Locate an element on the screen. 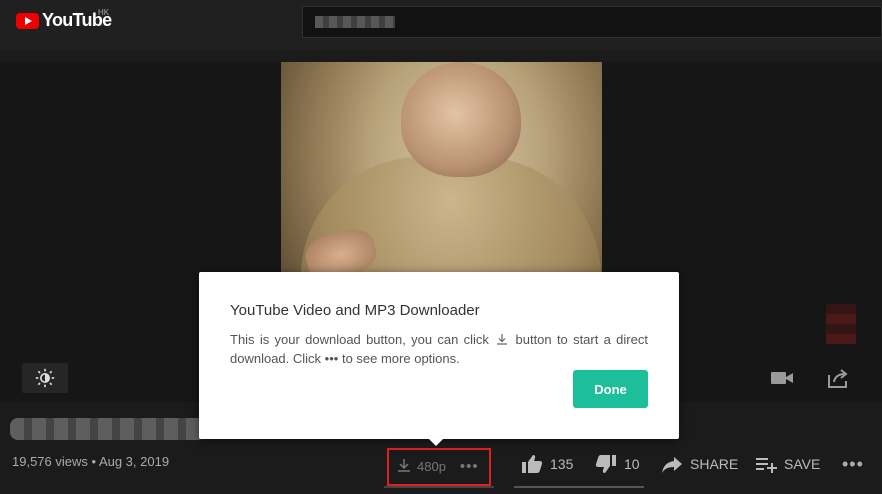 The width and height of the screenshot is (882, 494). video-camera-icon is located at coordinates (782, 378).